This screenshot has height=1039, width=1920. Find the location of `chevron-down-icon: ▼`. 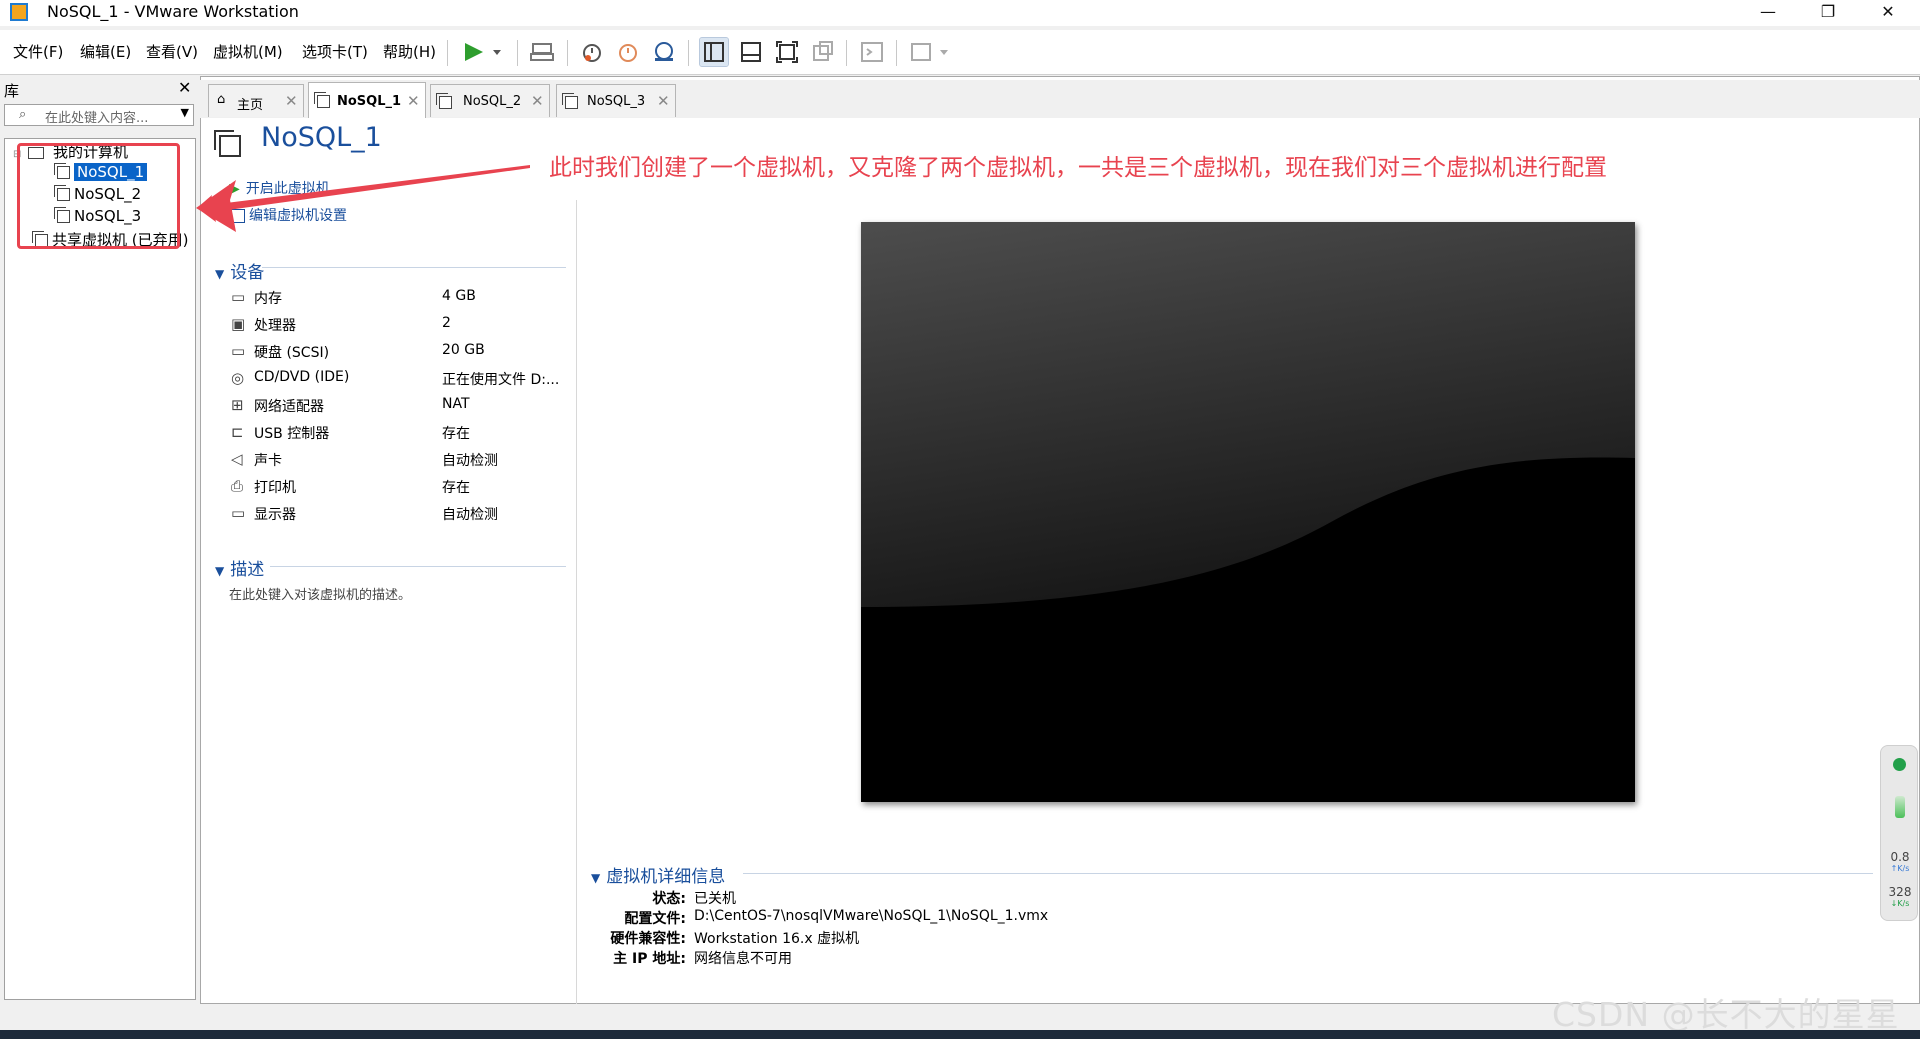

chevron-down-icon: ▼ is located at coordinates (185, 112).